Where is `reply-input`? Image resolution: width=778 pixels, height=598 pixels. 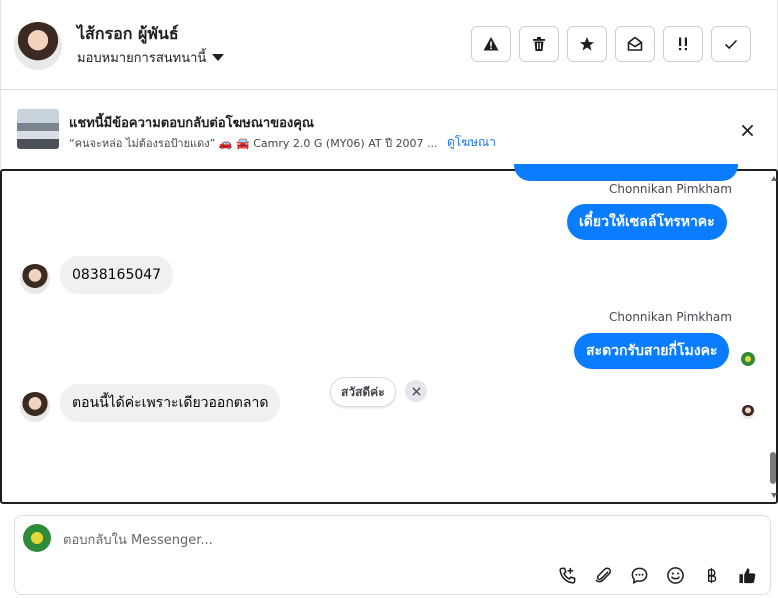
reply-input is located at coordinates (403, 540).